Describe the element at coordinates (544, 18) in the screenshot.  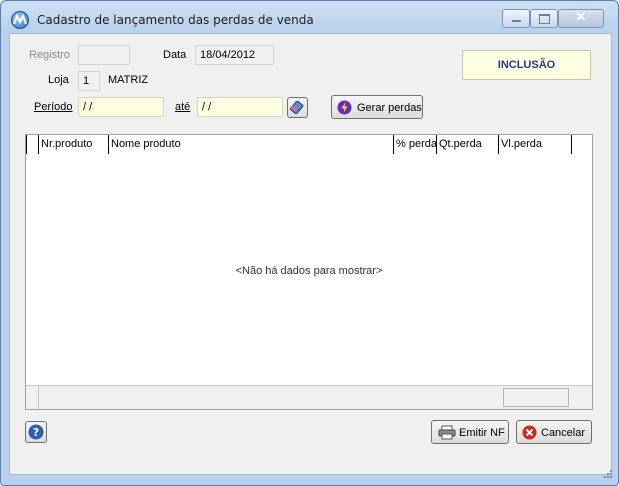
I see `maximize-button` at that location.